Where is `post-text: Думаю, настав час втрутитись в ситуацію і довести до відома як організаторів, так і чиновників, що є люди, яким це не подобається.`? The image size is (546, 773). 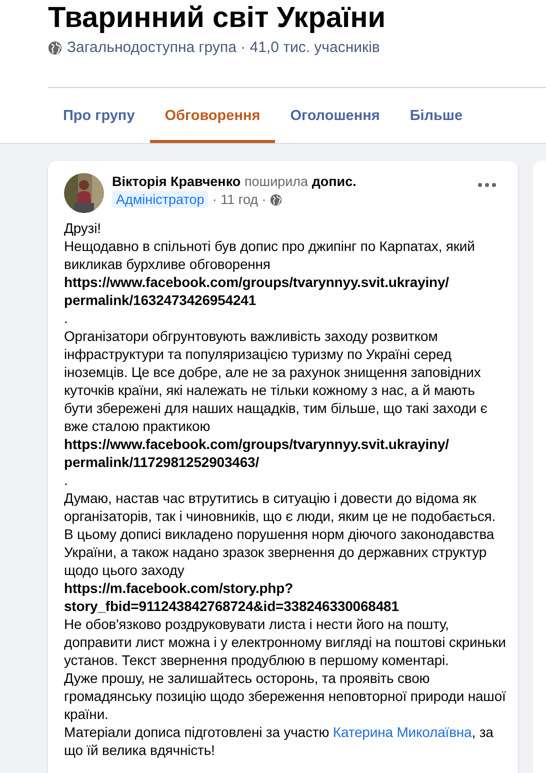 post-text: Думаю, настав час втрутитись в ситуацію і довести до відома як організаторів, так і чиновників, що є люди, яким це не подобається. is located at coordinates (280, 507).